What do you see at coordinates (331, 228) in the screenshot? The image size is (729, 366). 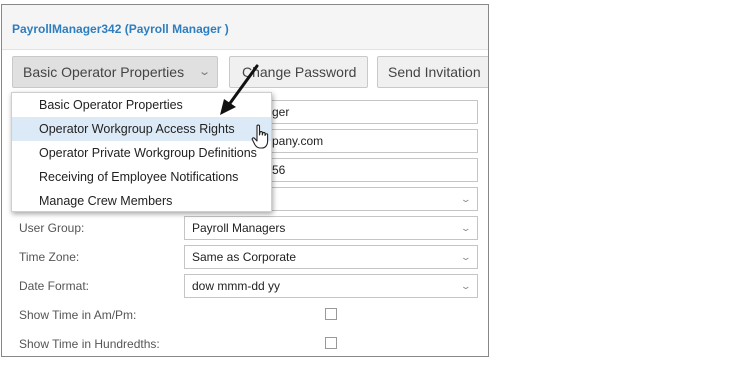 I see `user-group-select: Payroll Managers ⌄` at bounding box center [331, 228].